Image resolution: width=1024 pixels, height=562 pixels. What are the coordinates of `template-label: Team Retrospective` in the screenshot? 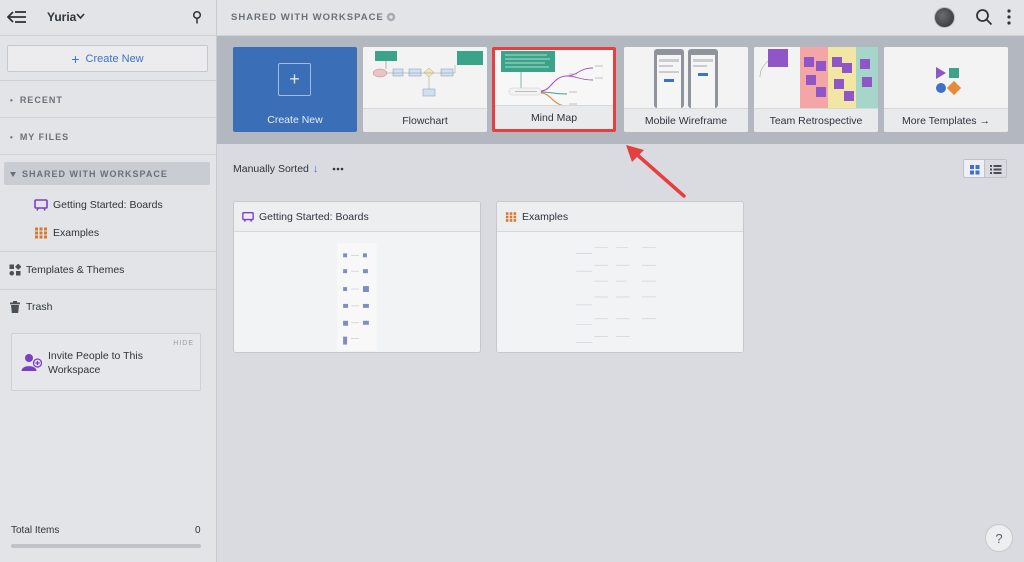 It's located at (816, 120).